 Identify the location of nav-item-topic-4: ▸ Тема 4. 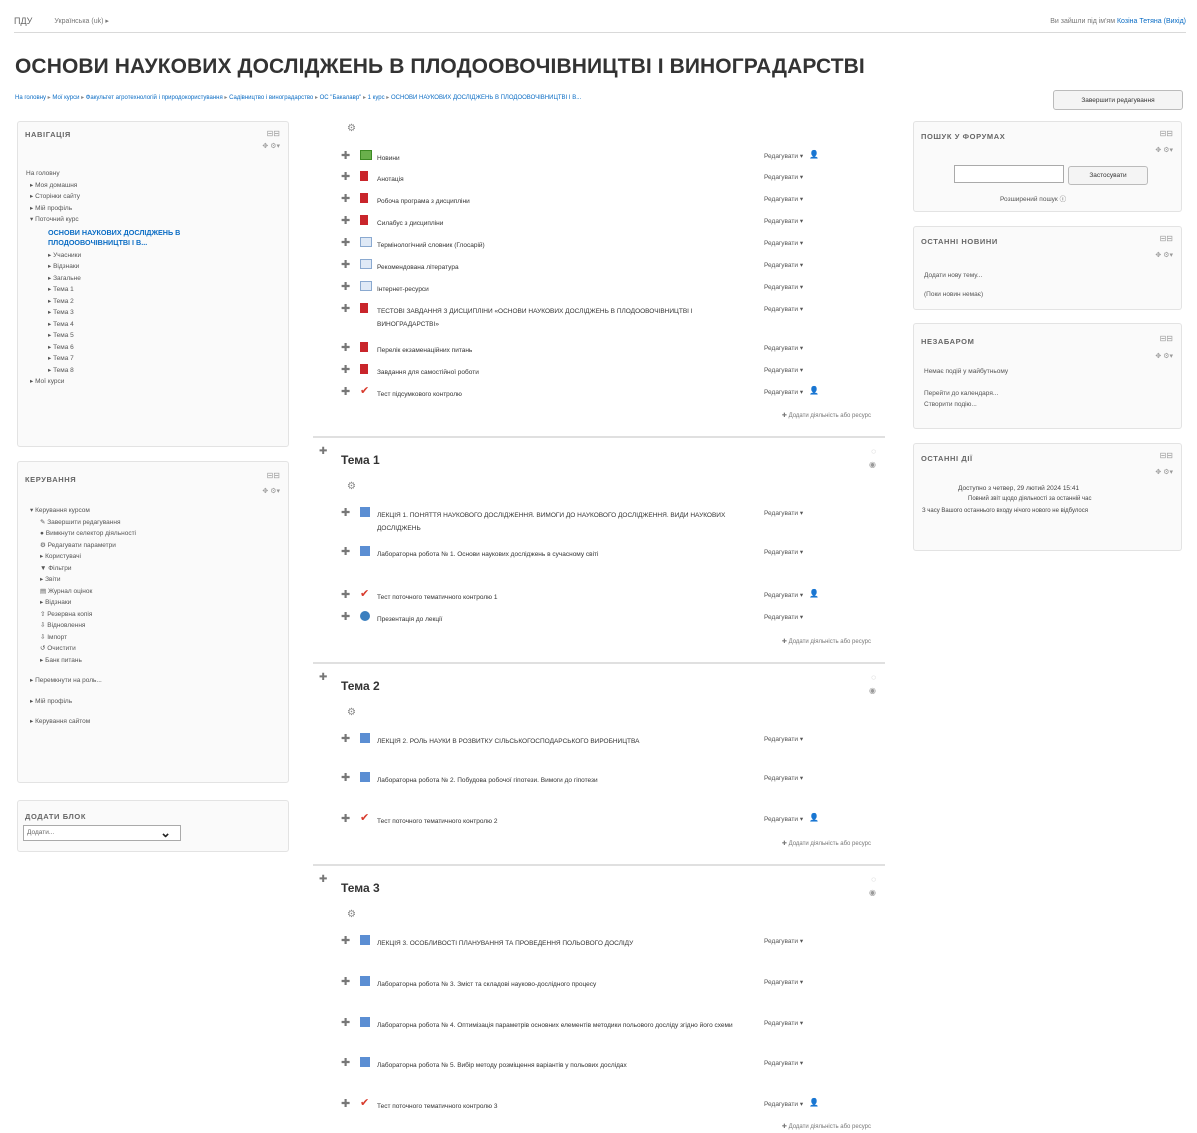
(137, 325).